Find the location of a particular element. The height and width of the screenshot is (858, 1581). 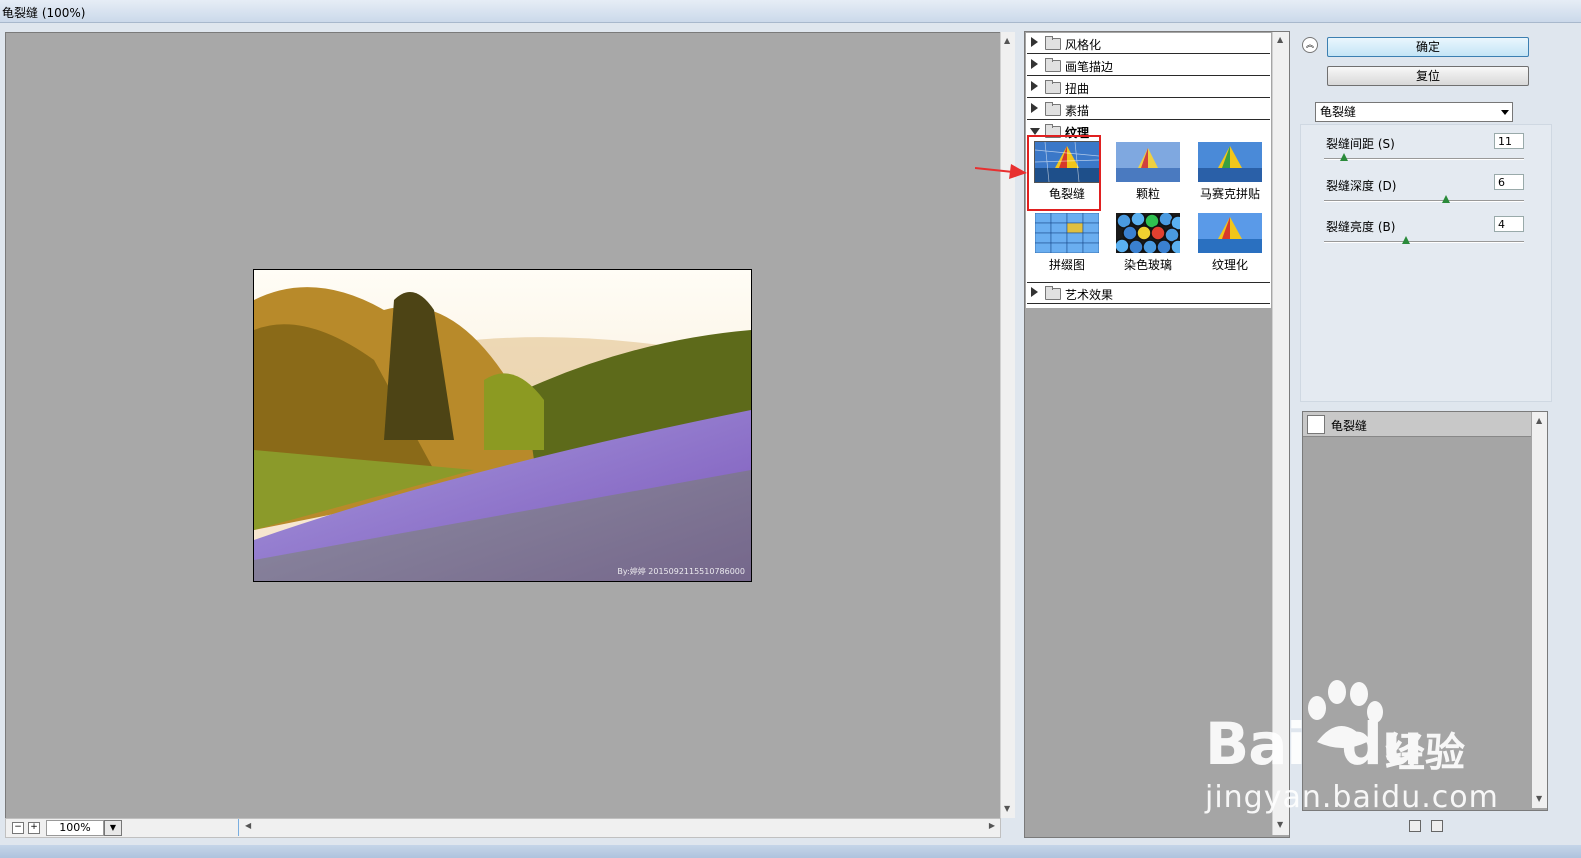

filter-select: 龟裂缝 is located at coordinates (1414, 112).